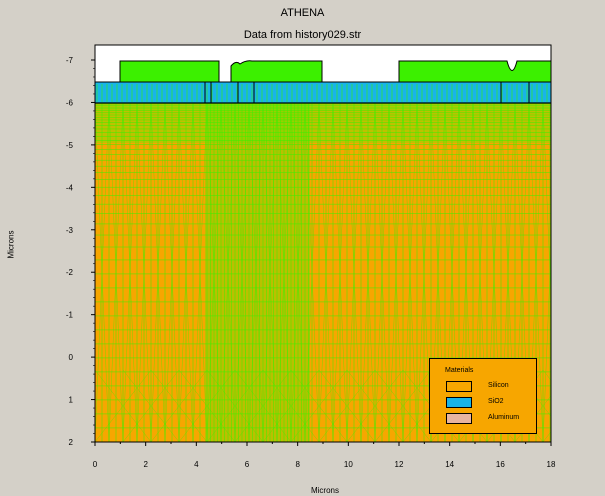 The image size is (605, 496). What do you see at coordinates (71, 442) in the screenshot?
I see `y-tick-label: 2` at bounding box center [71, 442].